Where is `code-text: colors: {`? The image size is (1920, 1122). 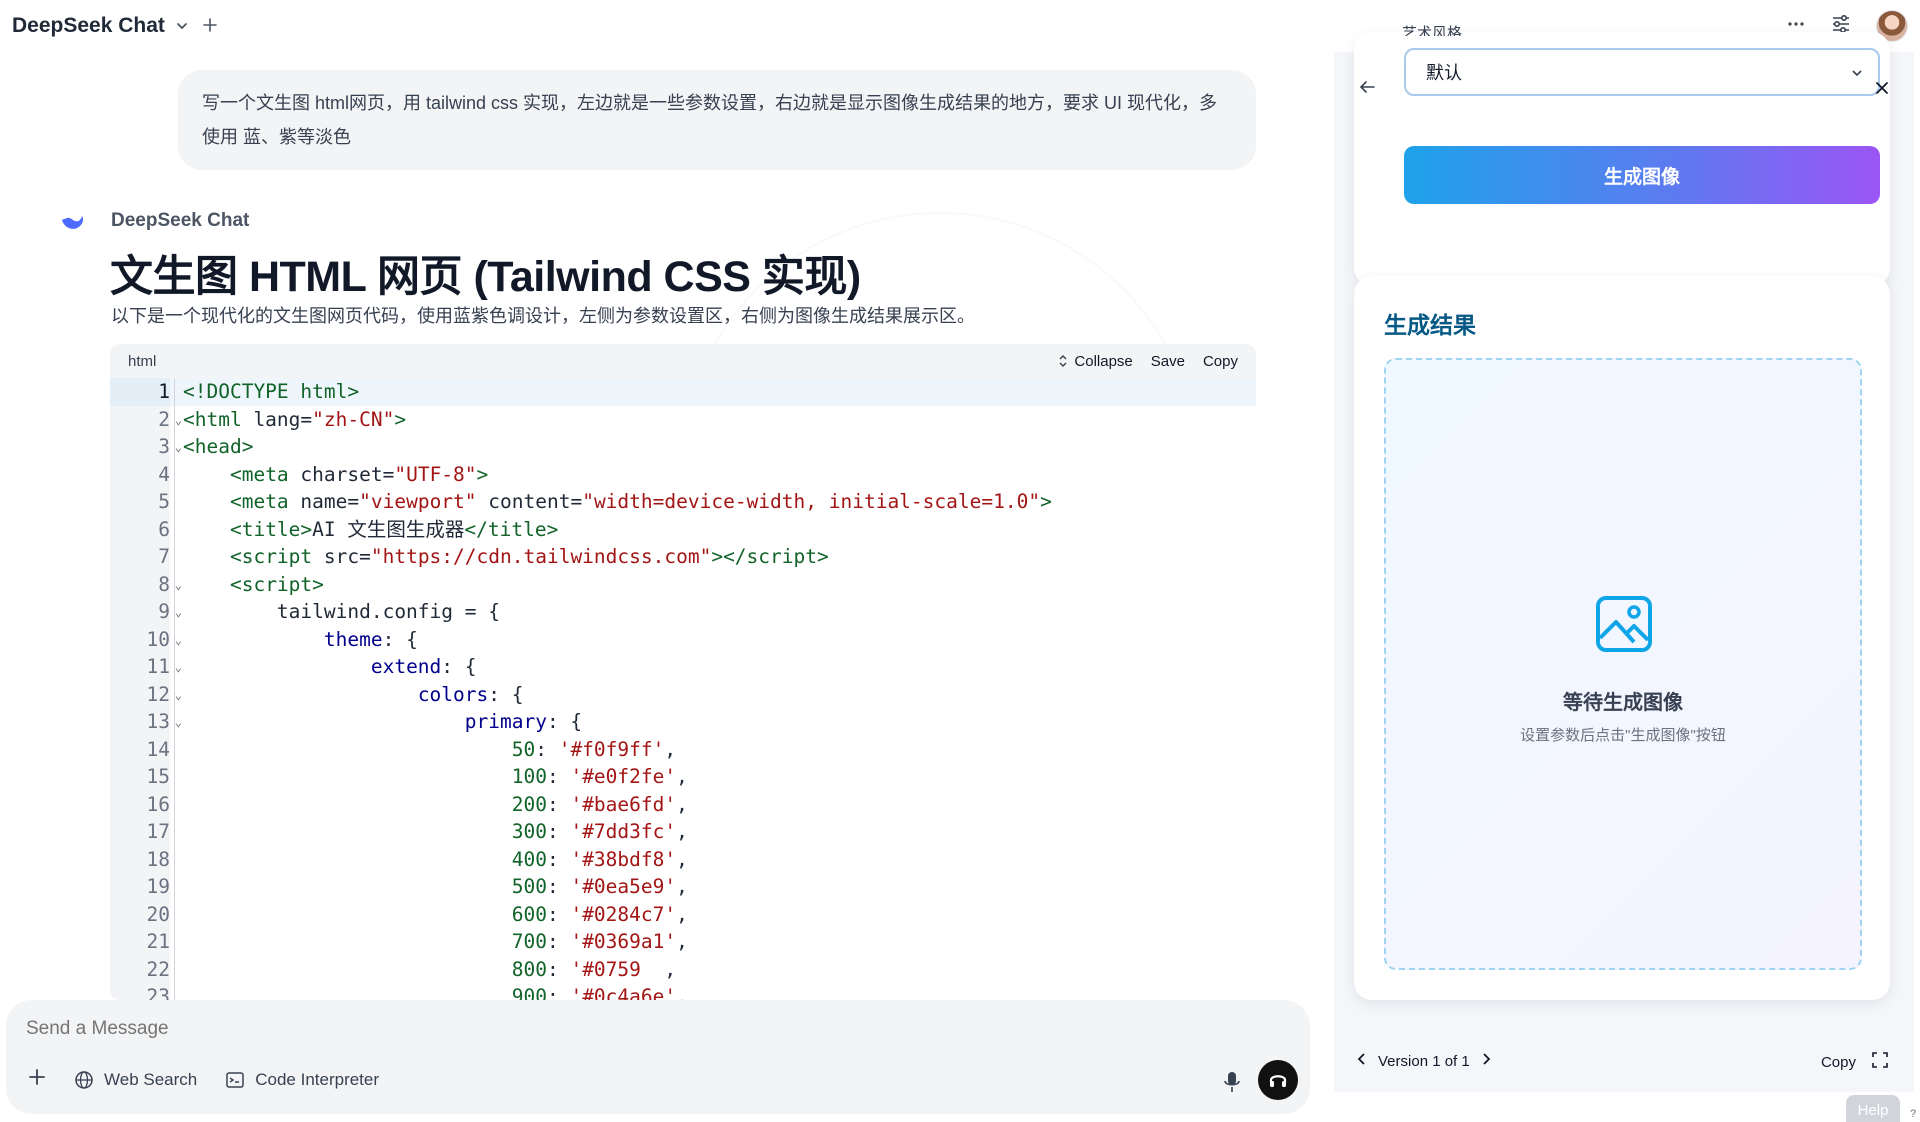 code-text: colors: { is located at coordinates (470, 694).